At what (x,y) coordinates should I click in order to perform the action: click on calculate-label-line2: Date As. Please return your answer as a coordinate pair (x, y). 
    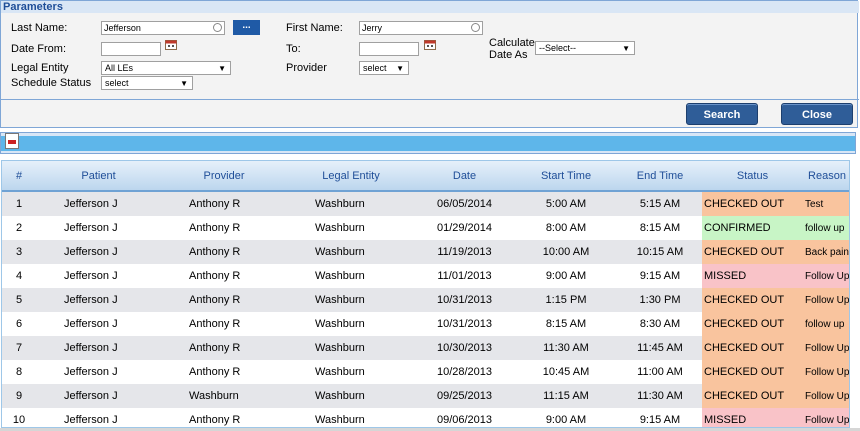
    Looking at the image, I should click on (508, 55).